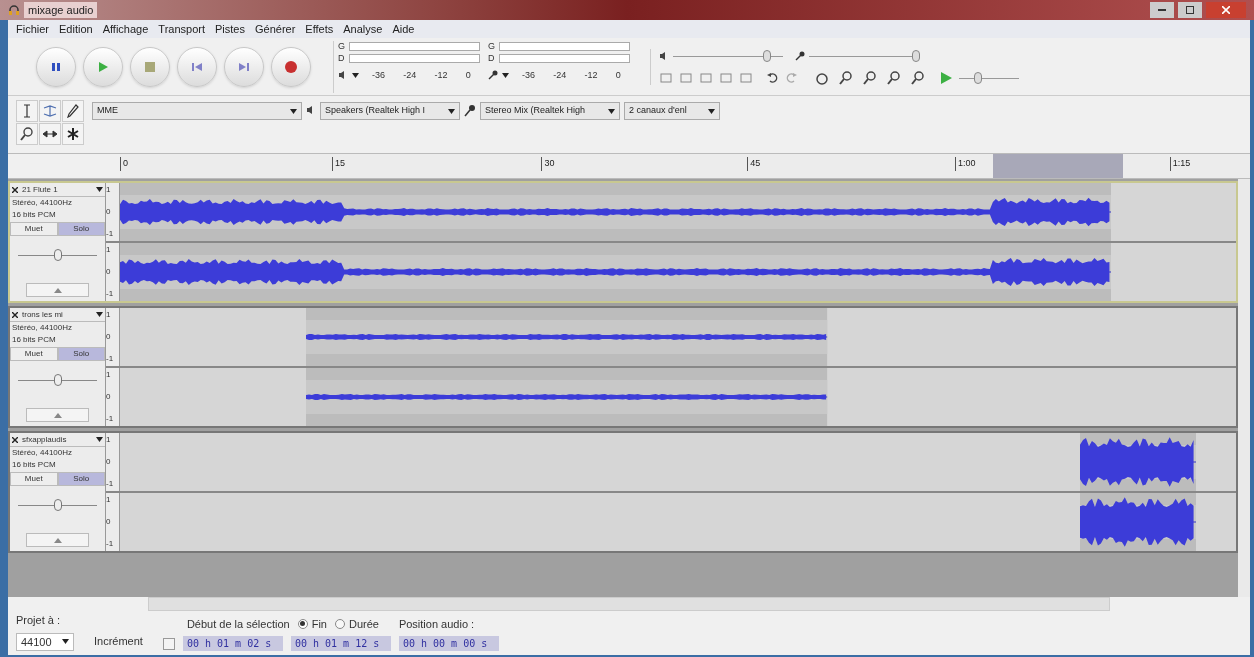  Describe the element at coordinates (57, 315) in the screenshot. I see `track-name-menu: trons les mi` at that location.